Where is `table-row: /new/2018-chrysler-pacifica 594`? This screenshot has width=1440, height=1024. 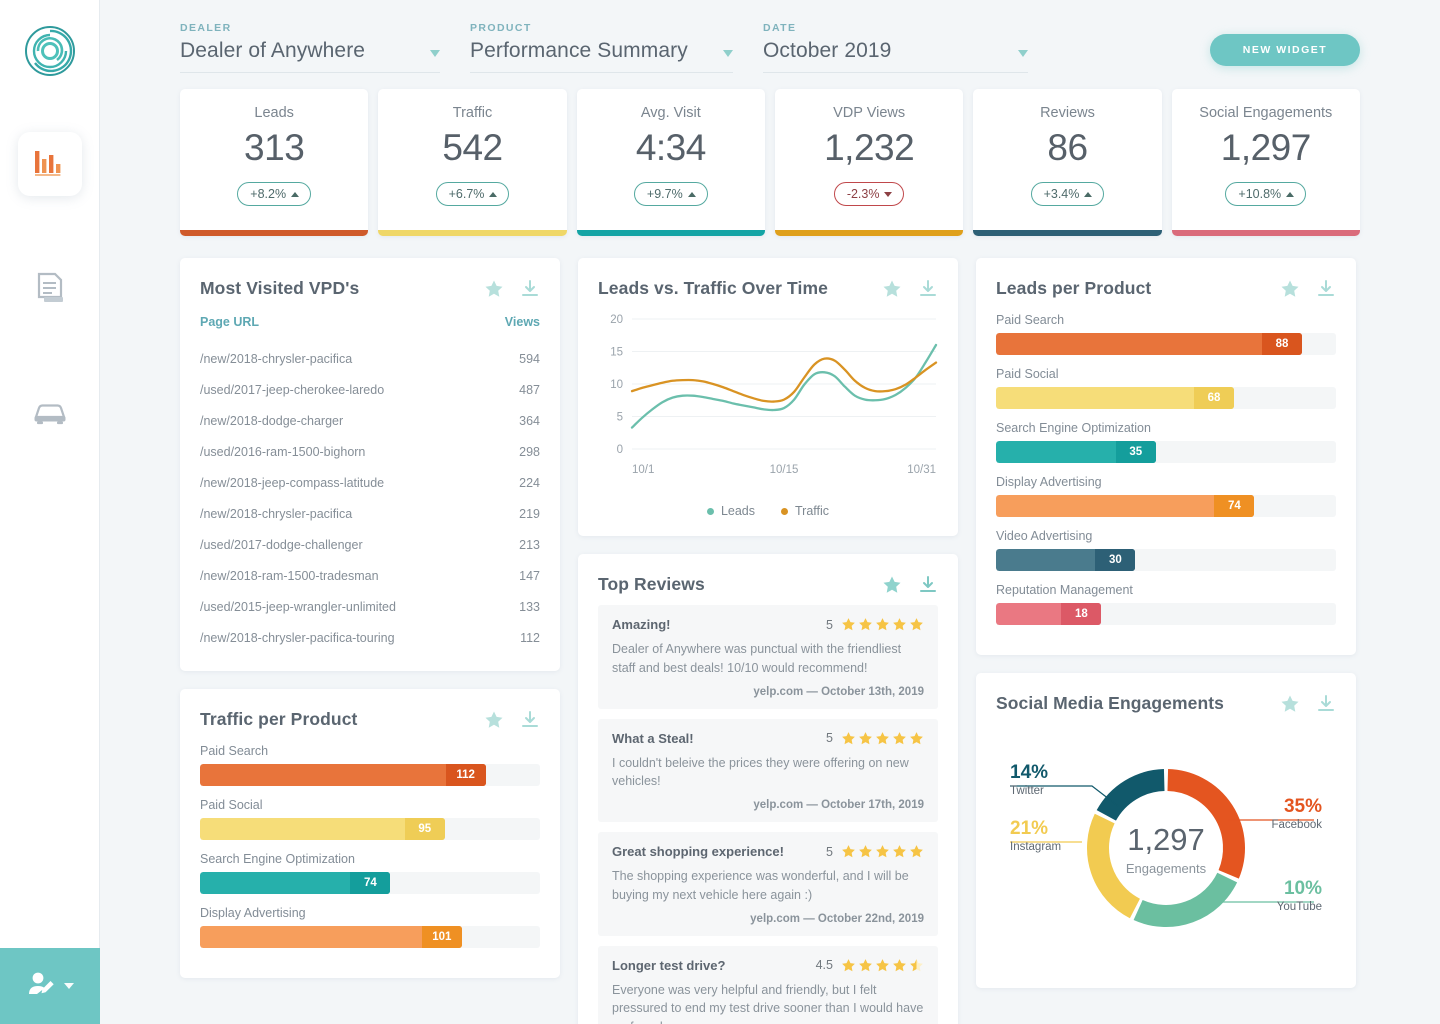
table-row: /new/2018-chrysler-pacifica 594 is located at coordinates (370, 358).